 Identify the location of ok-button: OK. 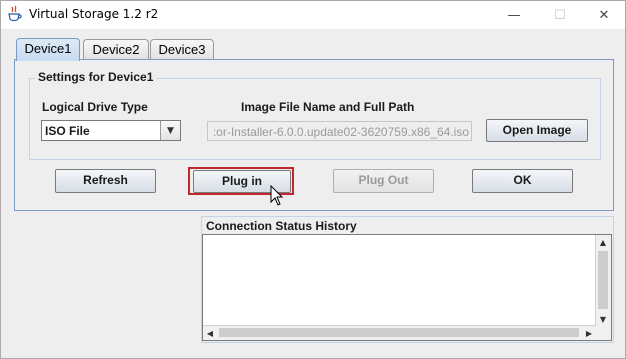
(522, 181).